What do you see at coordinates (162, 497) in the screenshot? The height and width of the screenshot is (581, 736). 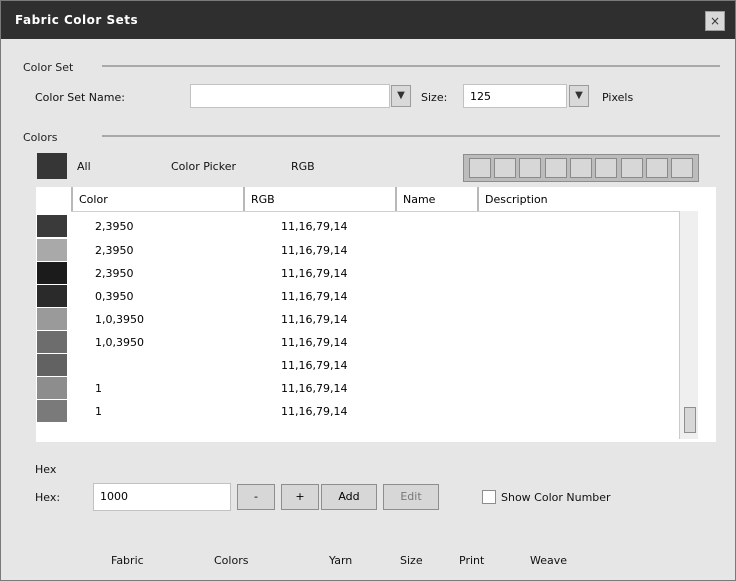 I see `hex-input: 1000` at bounding box center [162, 497].